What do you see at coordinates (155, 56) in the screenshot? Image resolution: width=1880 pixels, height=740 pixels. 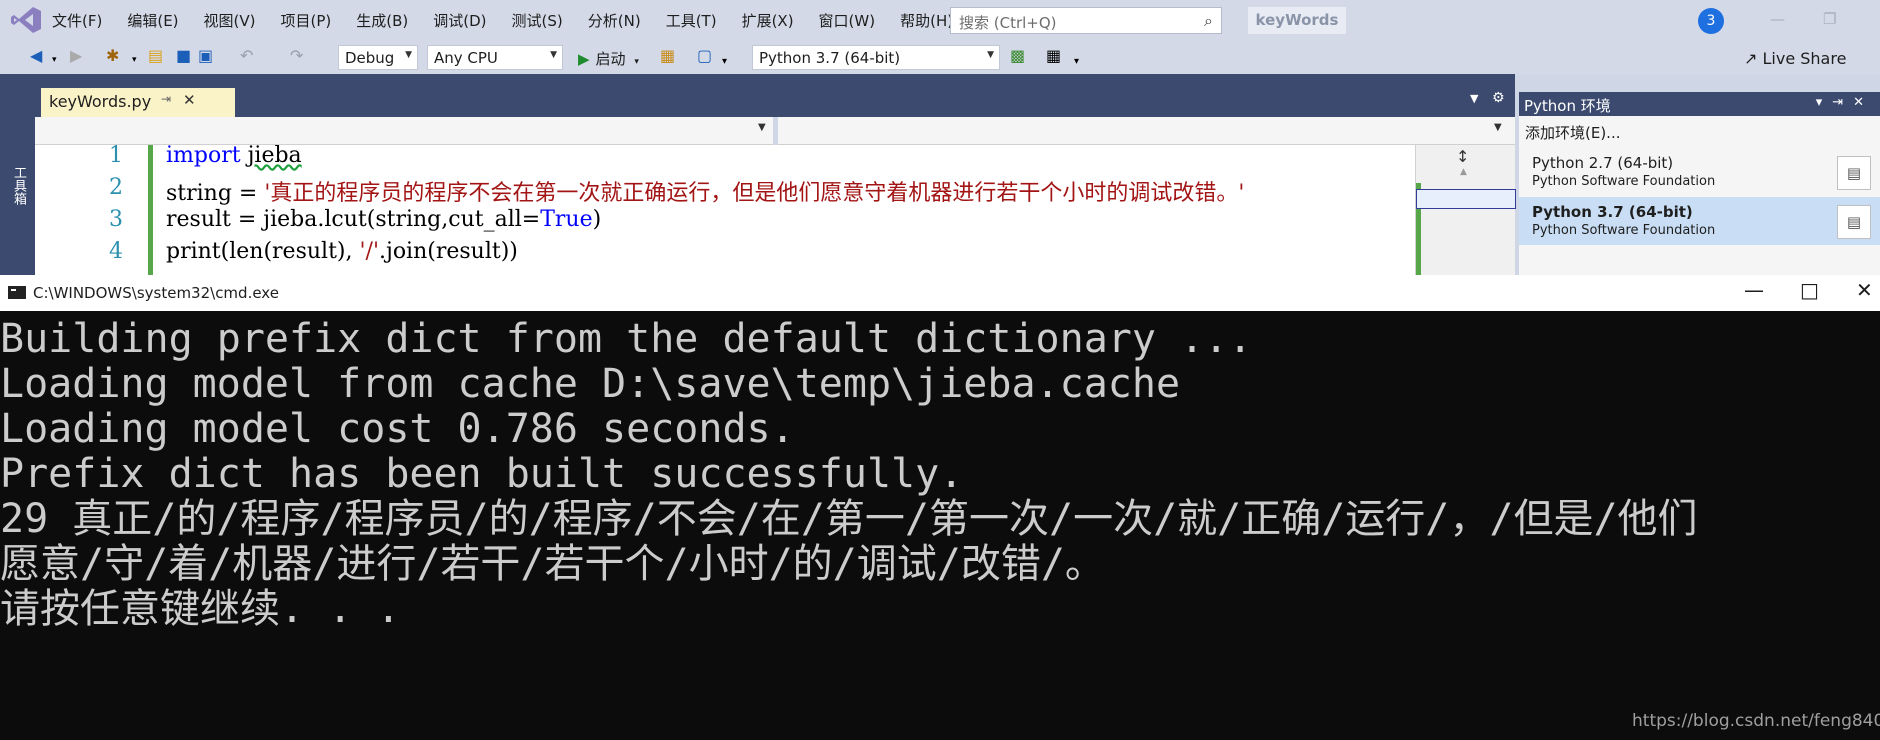 I see `open-file-icon: ▤` at bounding box center [155, 56].